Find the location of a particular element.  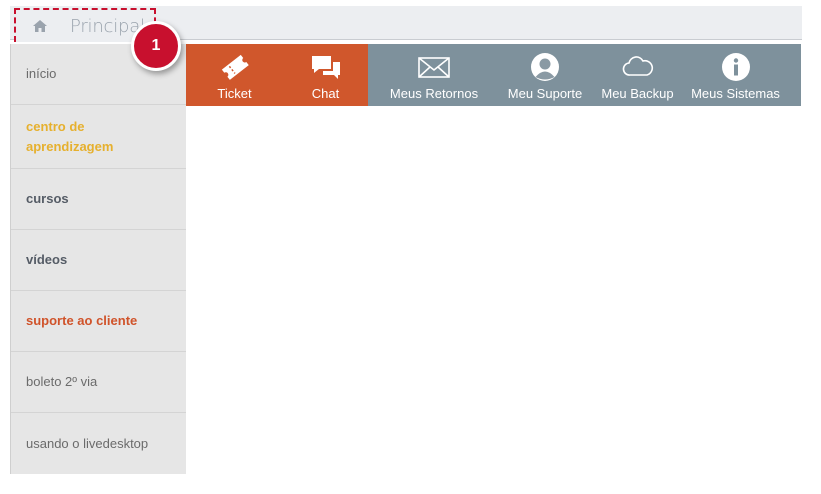

envelope-icon is located at coordinates (434, 67).